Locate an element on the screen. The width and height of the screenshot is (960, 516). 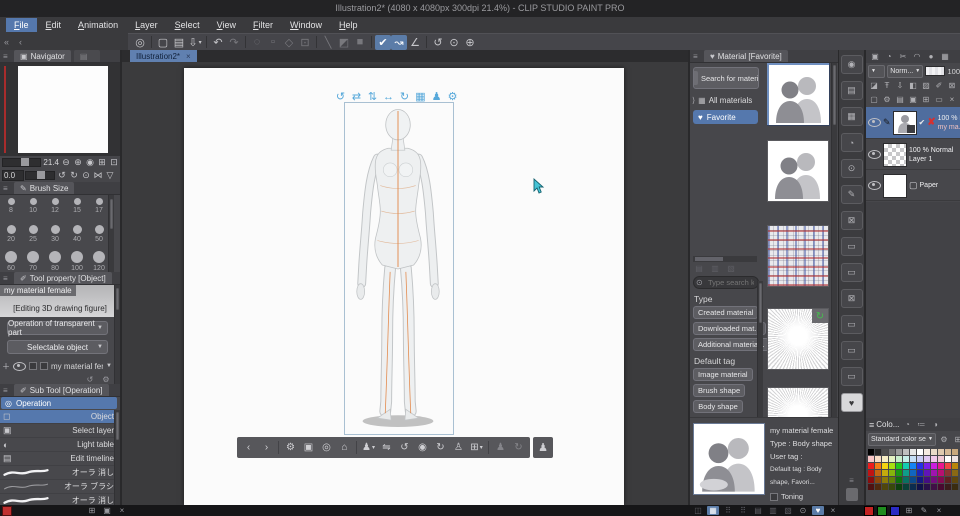
tab-brush-size: ✎ Brush Size is located at coordinates (44, 188).